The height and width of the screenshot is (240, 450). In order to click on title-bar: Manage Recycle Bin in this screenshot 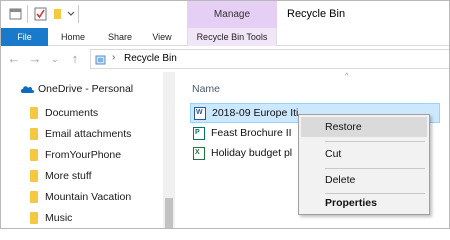, I will do `click(225, 14)`.